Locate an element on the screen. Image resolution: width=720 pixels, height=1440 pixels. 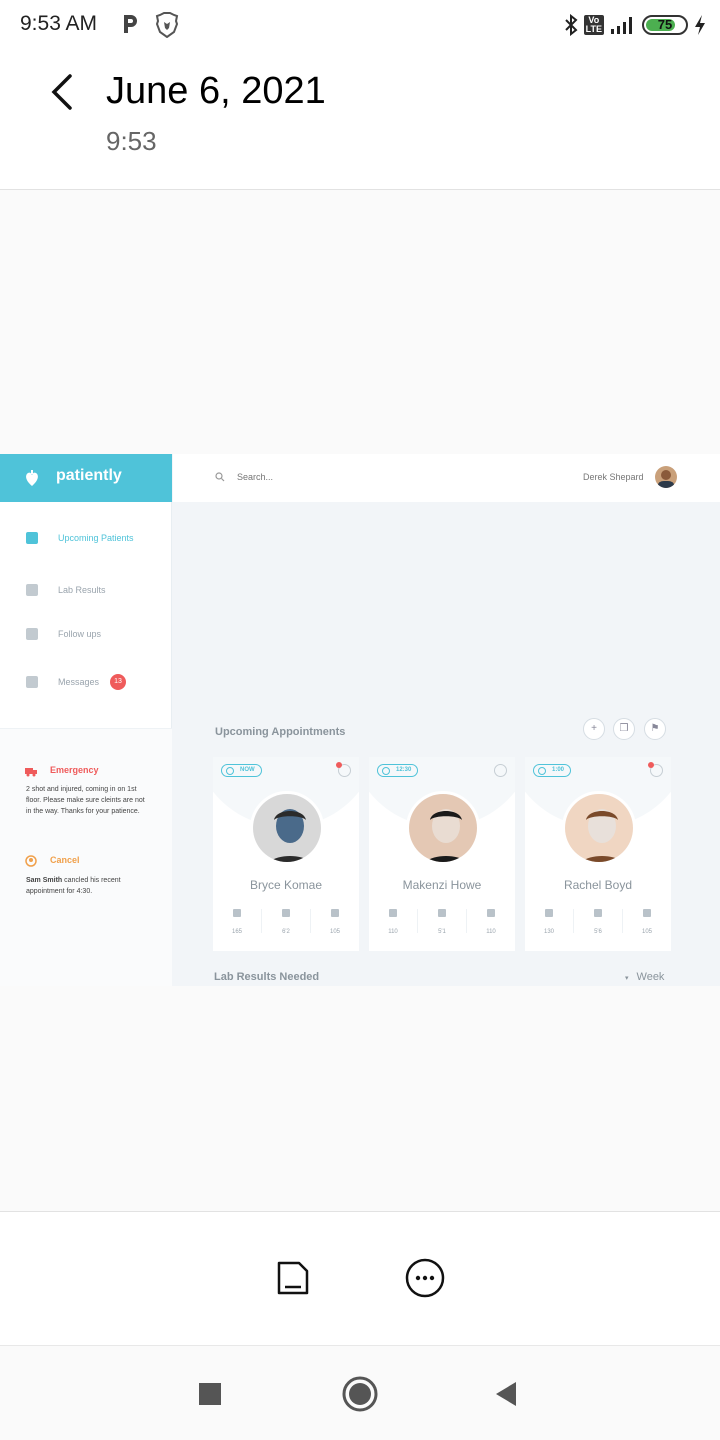
lab-results-title: Lab Results Needed is located at coordinates (267, 977).